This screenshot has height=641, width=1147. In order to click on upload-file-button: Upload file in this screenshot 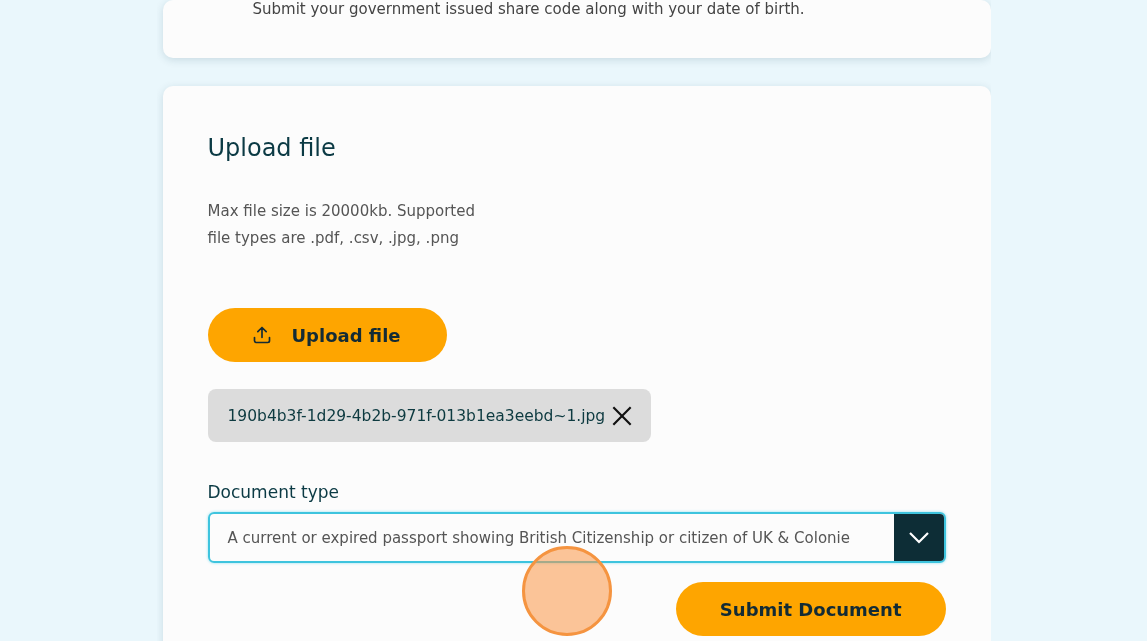, I will do `click(327, 335)`.